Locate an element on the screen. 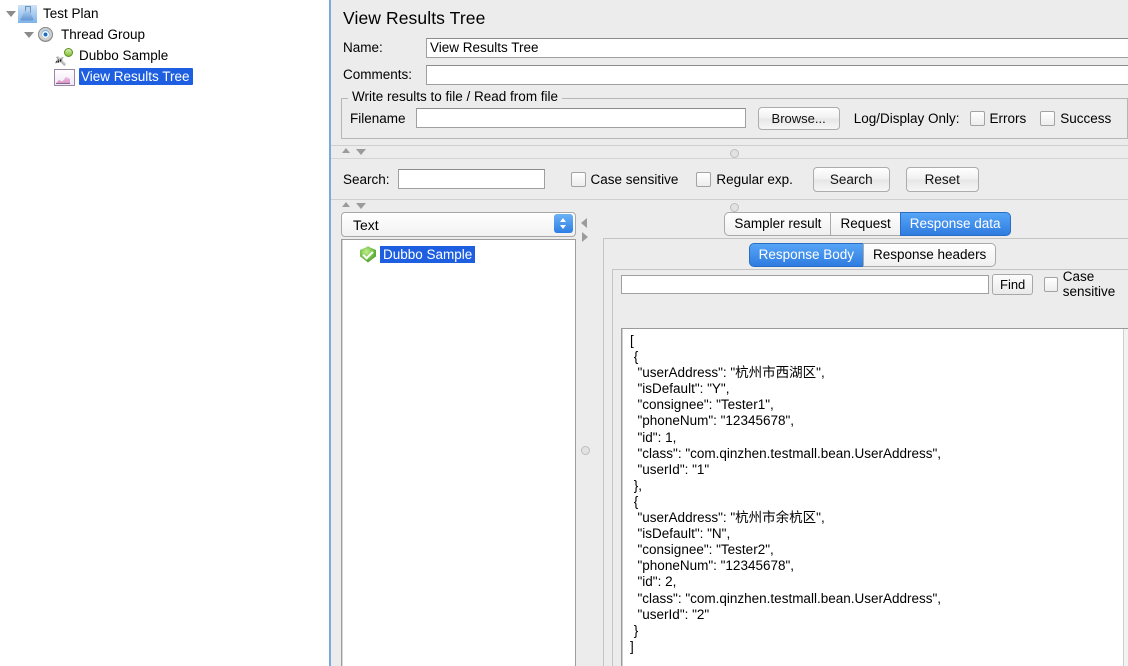  response-body-scrollbar is located at coordinates (1125, 497).